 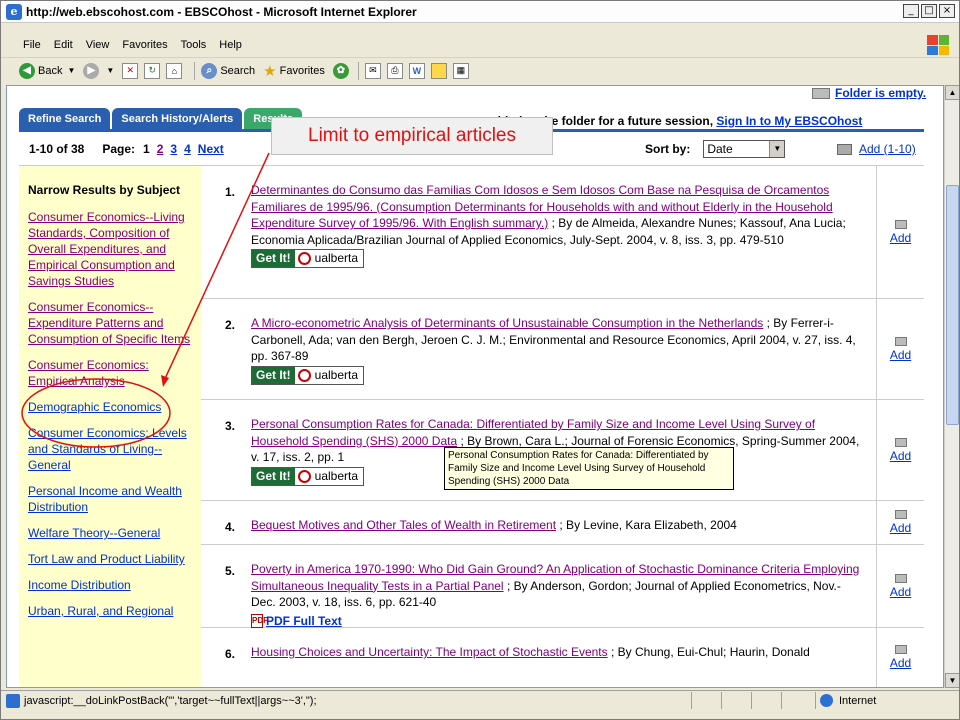 What do you see at coordinates (160, 149) in the screenshot?
I see `page-2-link: 2` at bounding box center [160, 149].